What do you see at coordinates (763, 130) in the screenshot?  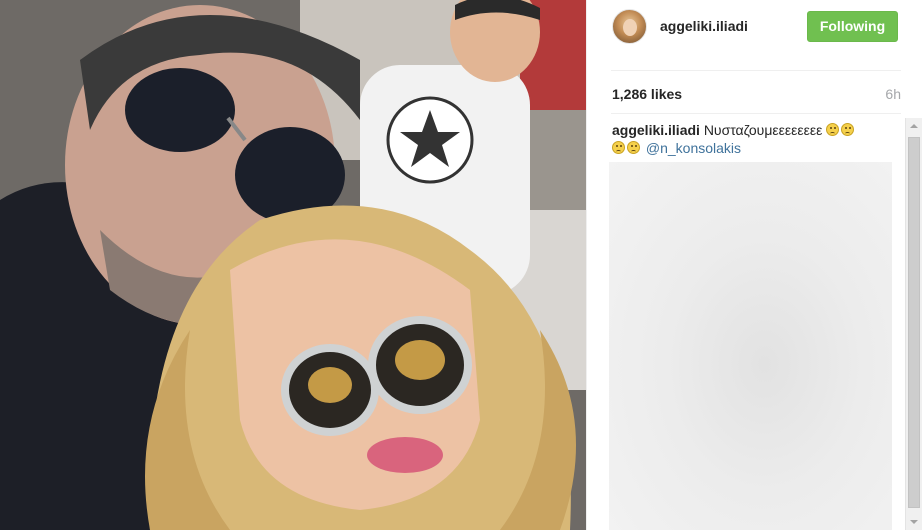 I see `caption-text: Νυσταζουμεεεεεεεε` at bounding box center [763, 130].